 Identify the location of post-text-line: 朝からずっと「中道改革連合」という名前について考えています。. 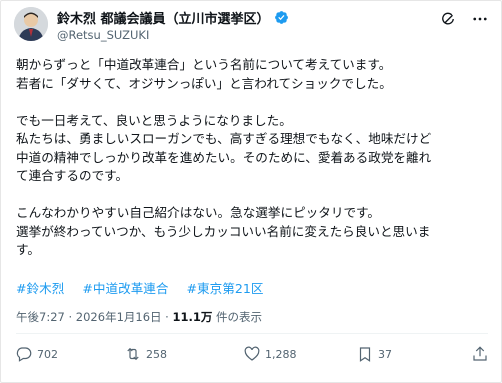
(204, 64).